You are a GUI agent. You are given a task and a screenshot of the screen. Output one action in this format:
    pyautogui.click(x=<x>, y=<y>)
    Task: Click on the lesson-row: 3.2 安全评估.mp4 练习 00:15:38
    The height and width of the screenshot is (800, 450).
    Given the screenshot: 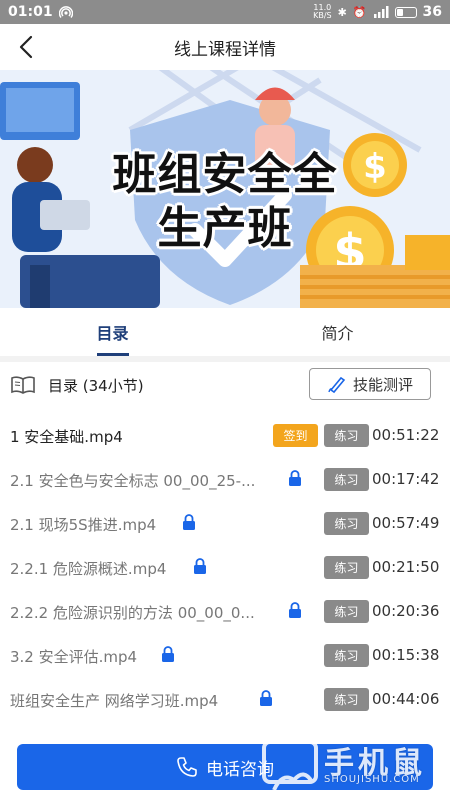 What is the action you would take?
    pyautogui.click(x=225, y=656)
    